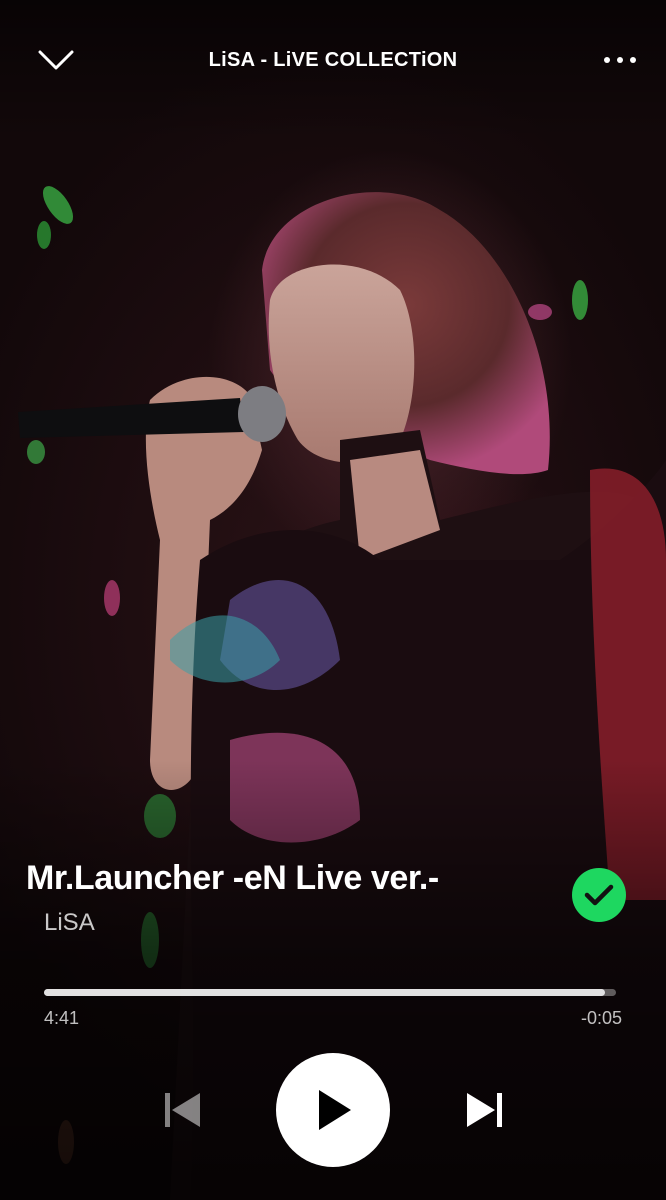  I want to click on progress-bar, so click(330, 997).